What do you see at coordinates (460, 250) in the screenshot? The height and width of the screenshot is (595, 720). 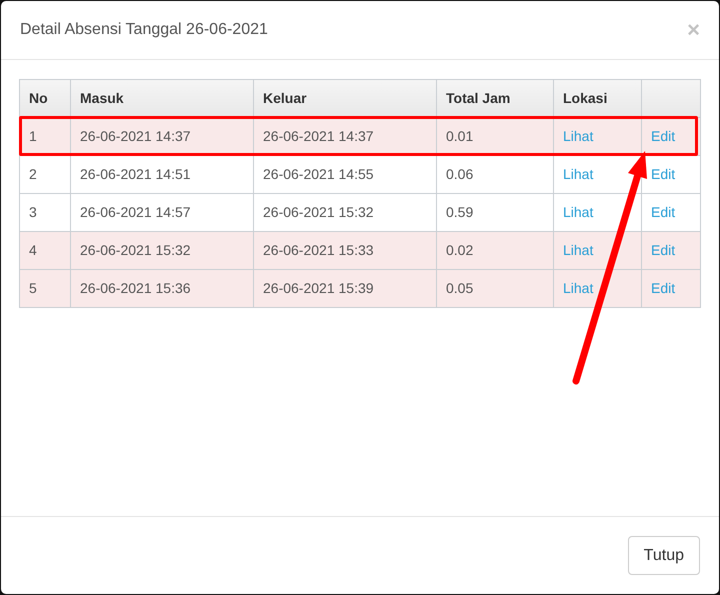 I see `table-cell: 0.02` at bounding box center [460, 250].